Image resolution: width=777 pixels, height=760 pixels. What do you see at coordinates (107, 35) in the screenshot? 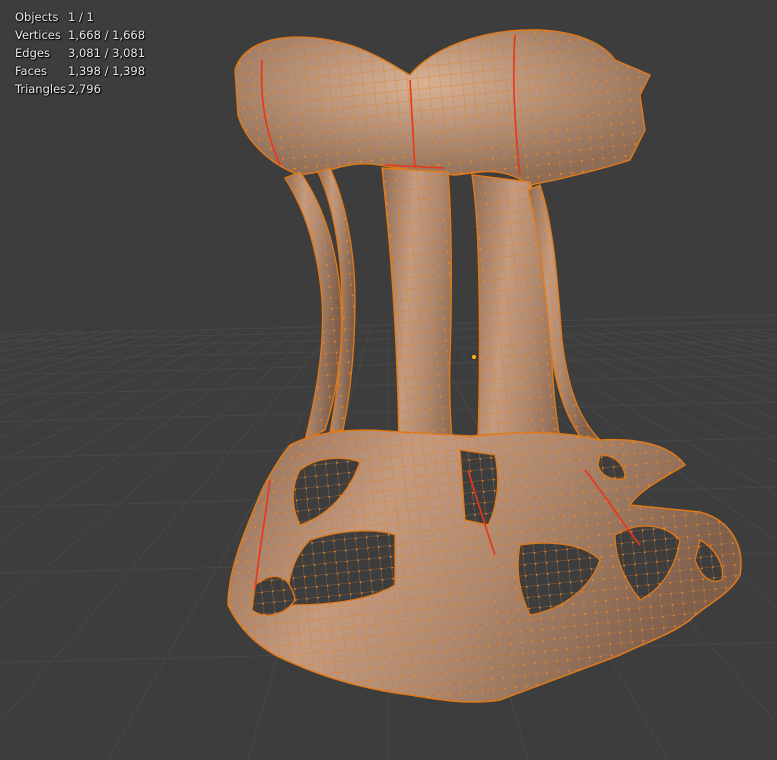
I see `stat-value: 1,668 / 1,668` at bounding box center [107, 35].